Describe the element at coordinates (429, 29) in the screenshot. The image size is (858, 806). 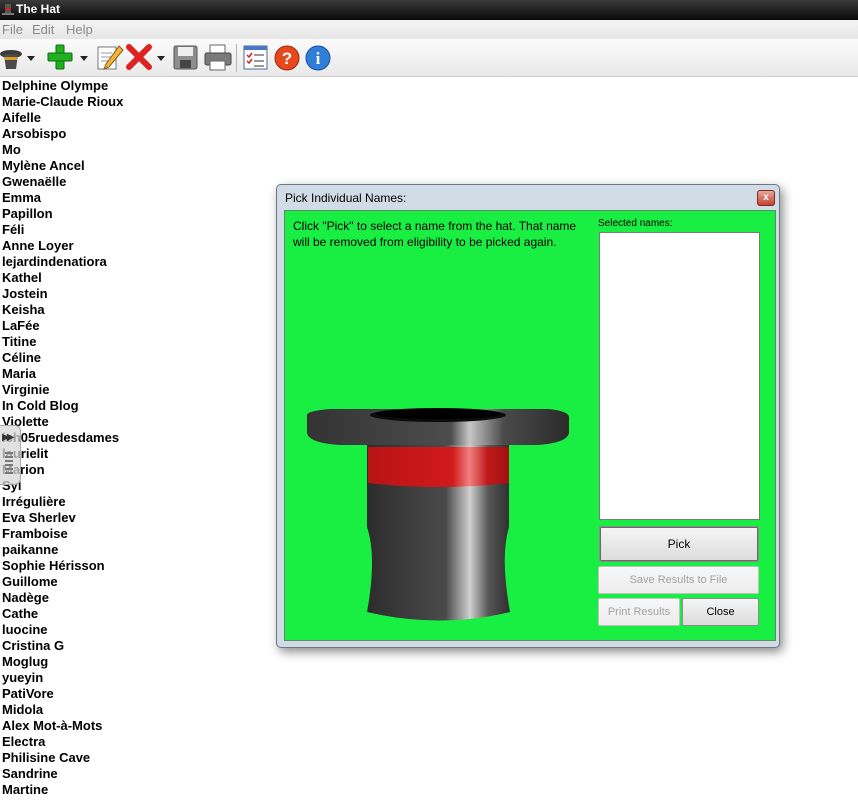
I see `menu-bar: File Edit Help` at that location.